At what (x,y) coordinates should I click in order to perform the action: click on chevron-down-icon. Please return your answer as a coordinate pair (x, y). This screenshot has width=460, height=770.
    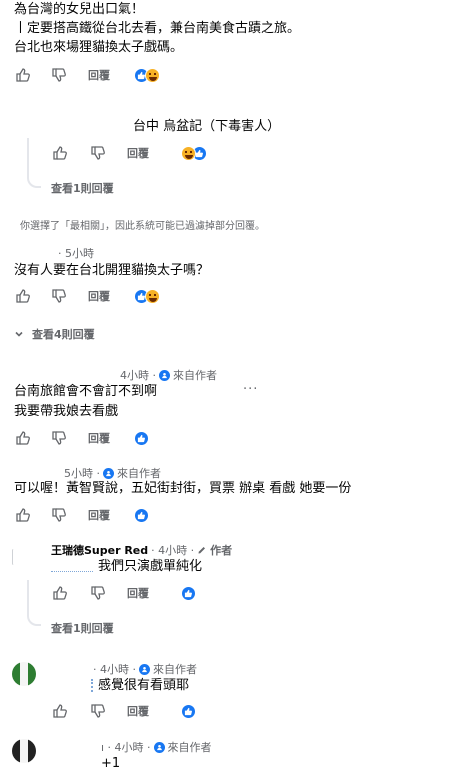
    Looking at the image, I should click on (19, 334).